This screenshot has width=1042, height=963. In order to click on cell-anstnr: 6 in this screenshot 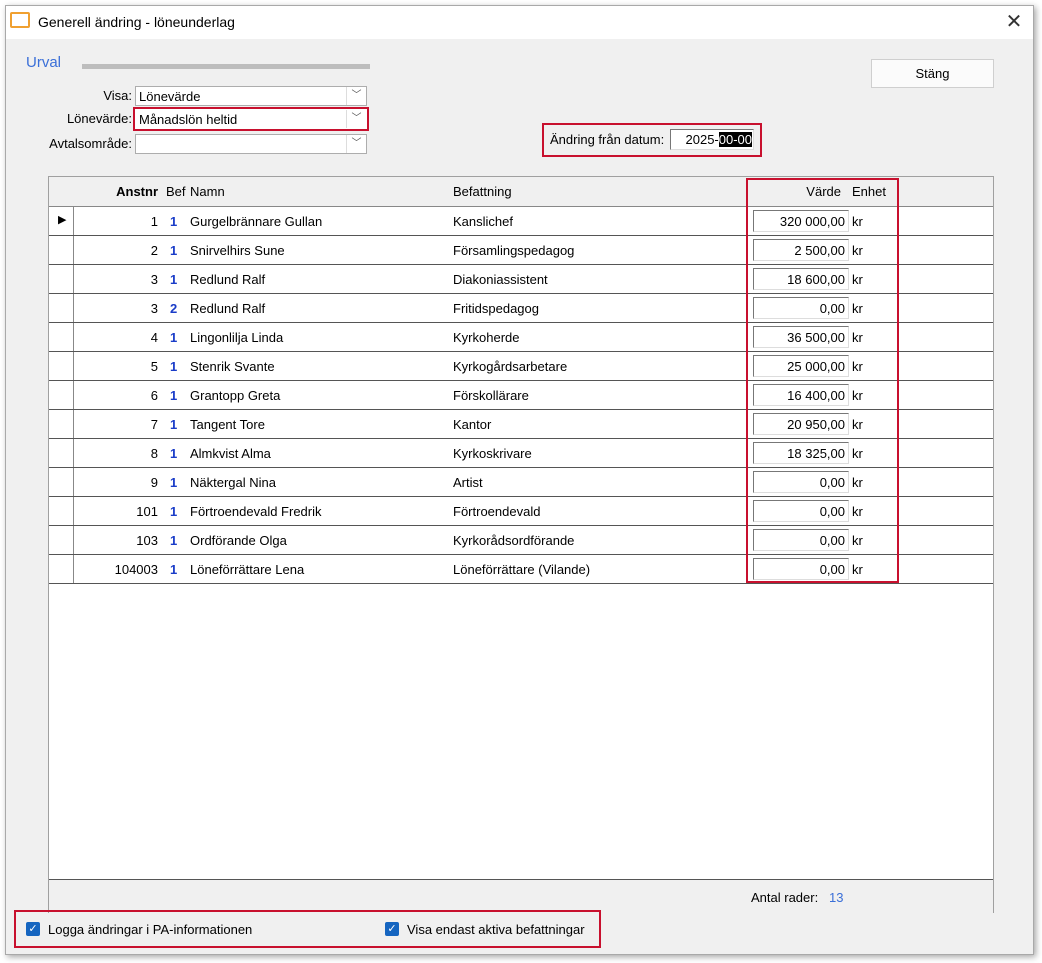, I will do `click(154, 395)`.